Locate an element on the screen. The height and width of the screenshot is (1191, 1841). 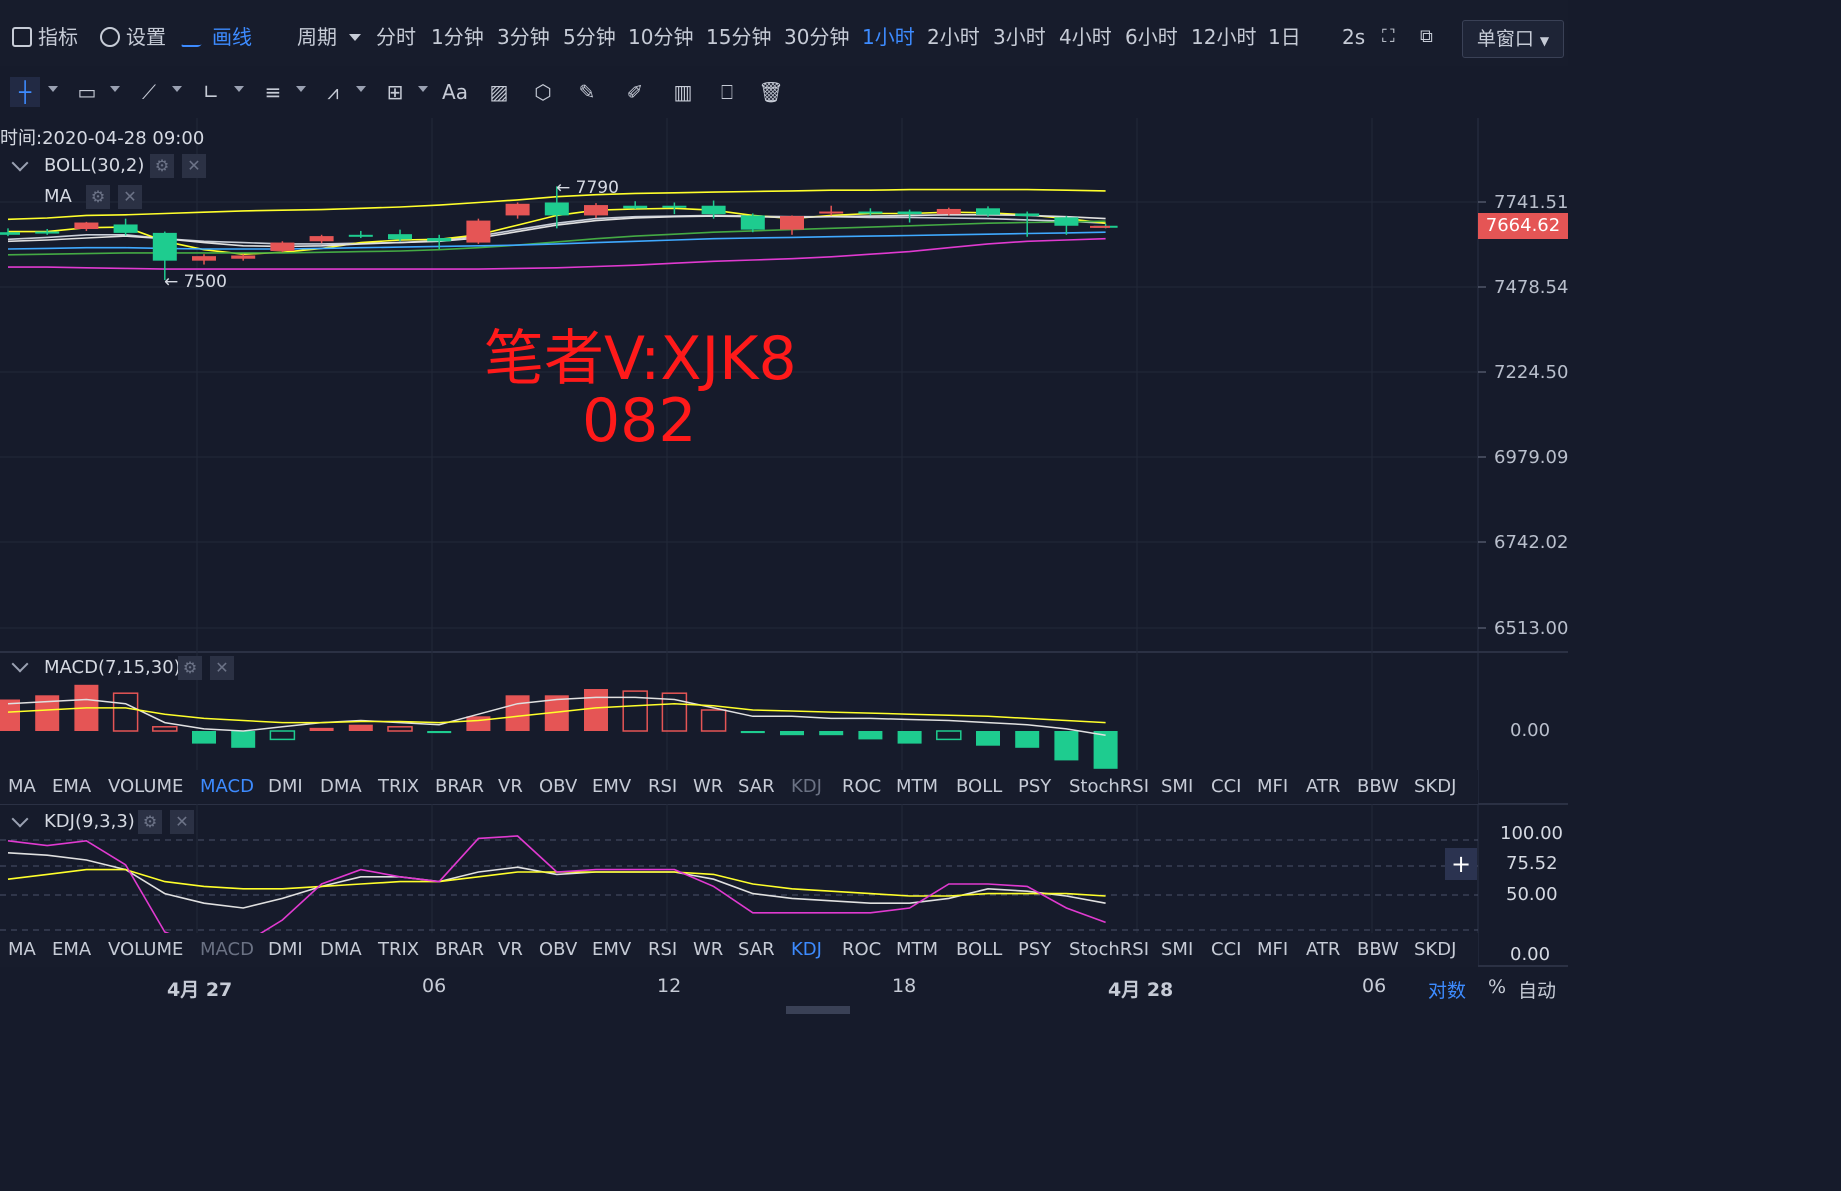
add-alert-button: + is located at coordinates (1461, 864).